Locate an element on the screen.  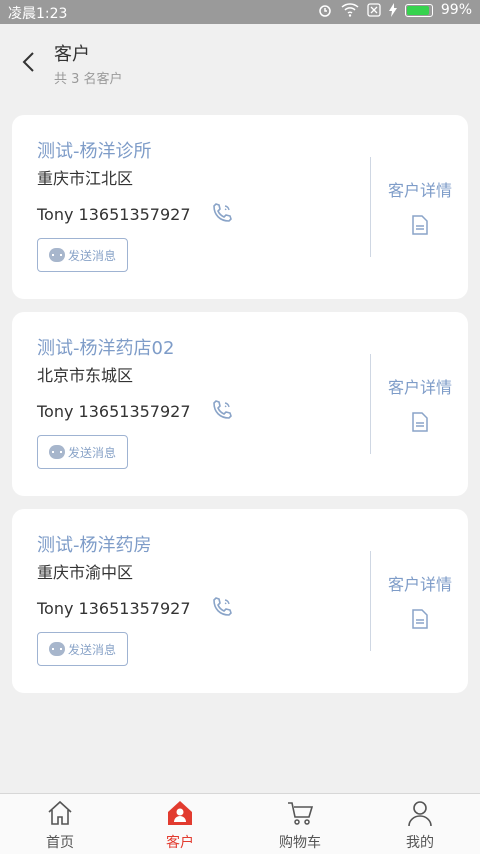
charging-icon is located at coordinates (392, 10).